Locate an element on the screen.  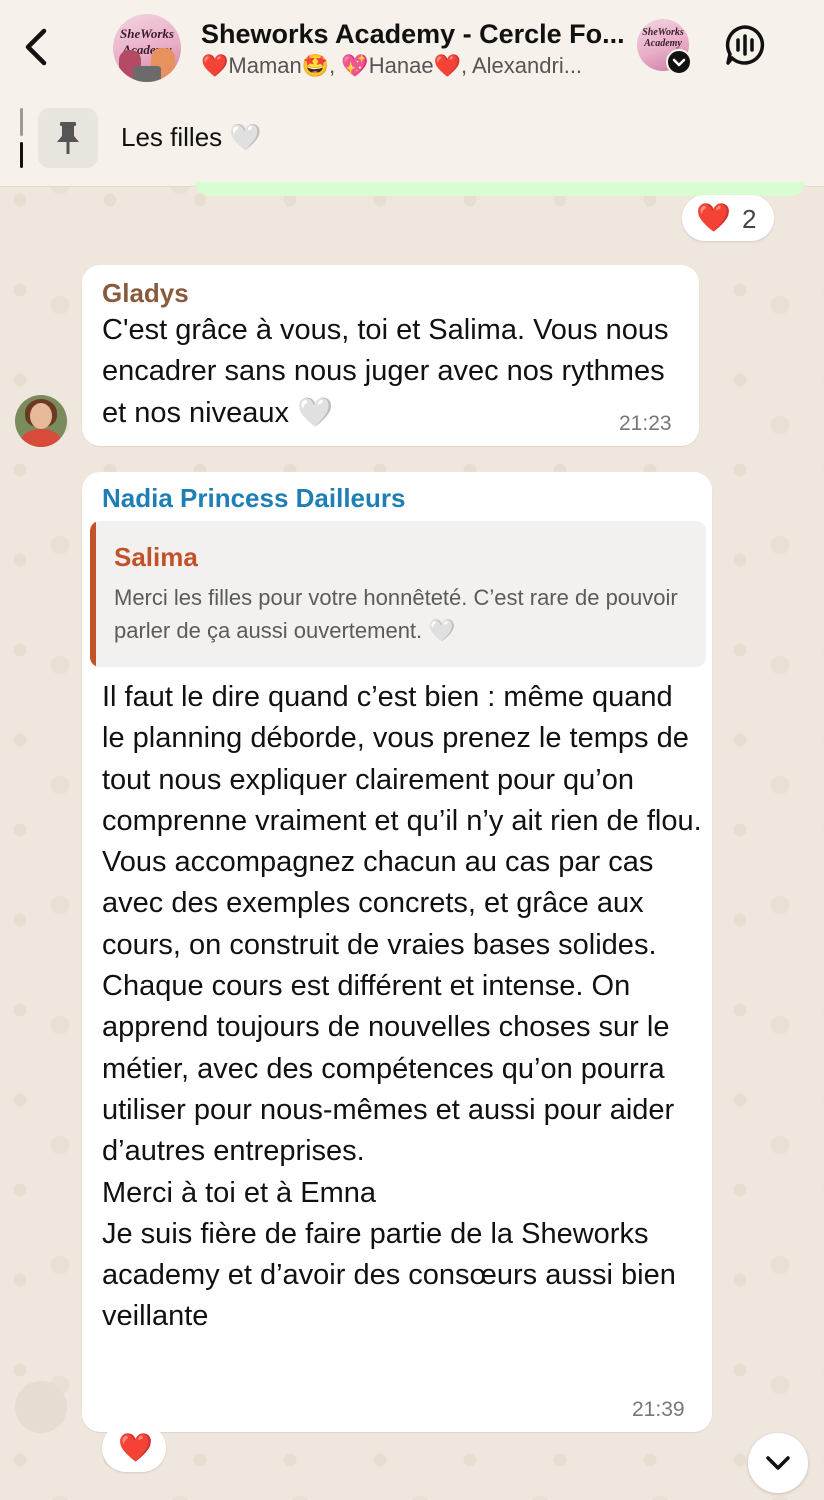
audio-call-button is located at coordinates (745, 45).